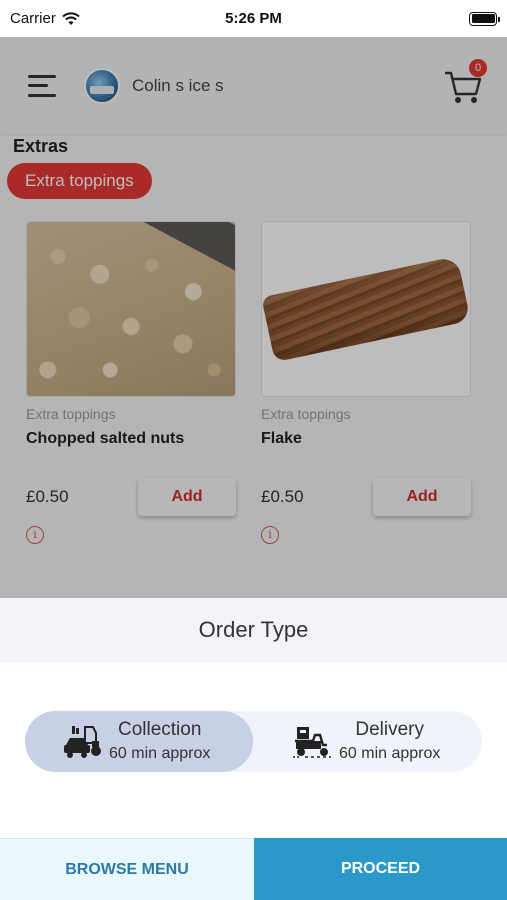  I want to click on order-type-delivery: Delivery 60 min approx, so click(367, 741).